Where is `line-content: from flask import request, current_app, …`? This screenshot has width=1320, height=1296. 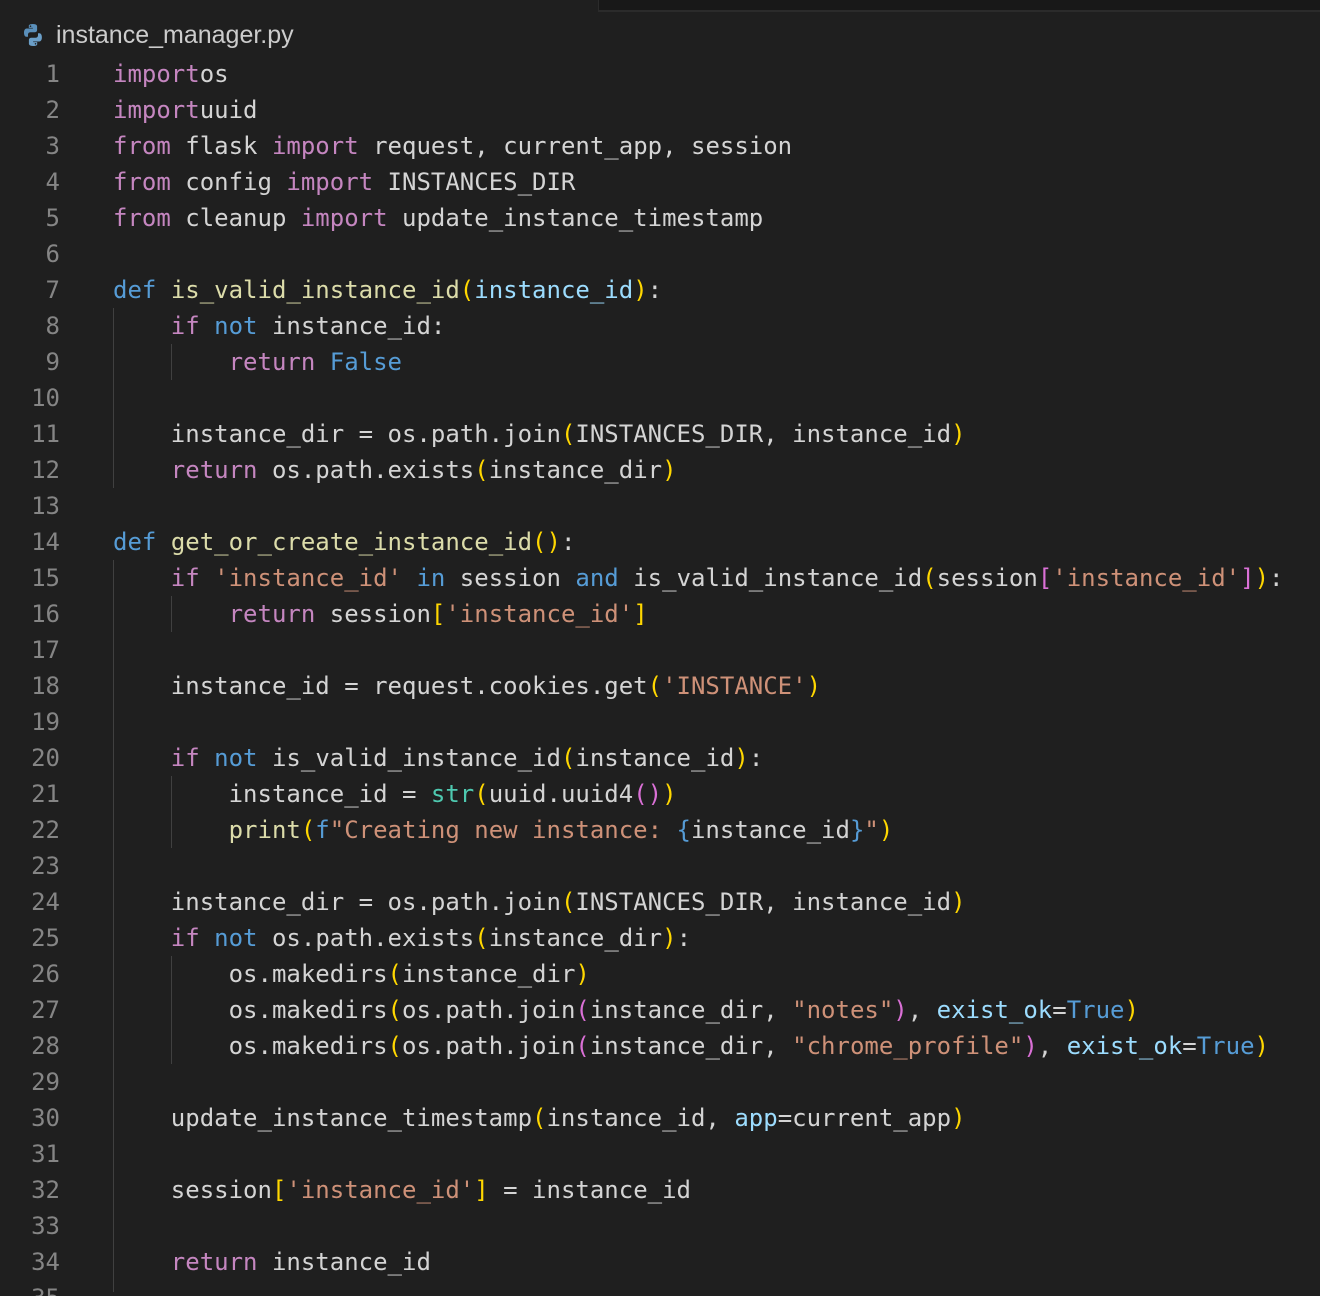 line-content: from flask import request, current_app, … is located at coordinates (452, 146).